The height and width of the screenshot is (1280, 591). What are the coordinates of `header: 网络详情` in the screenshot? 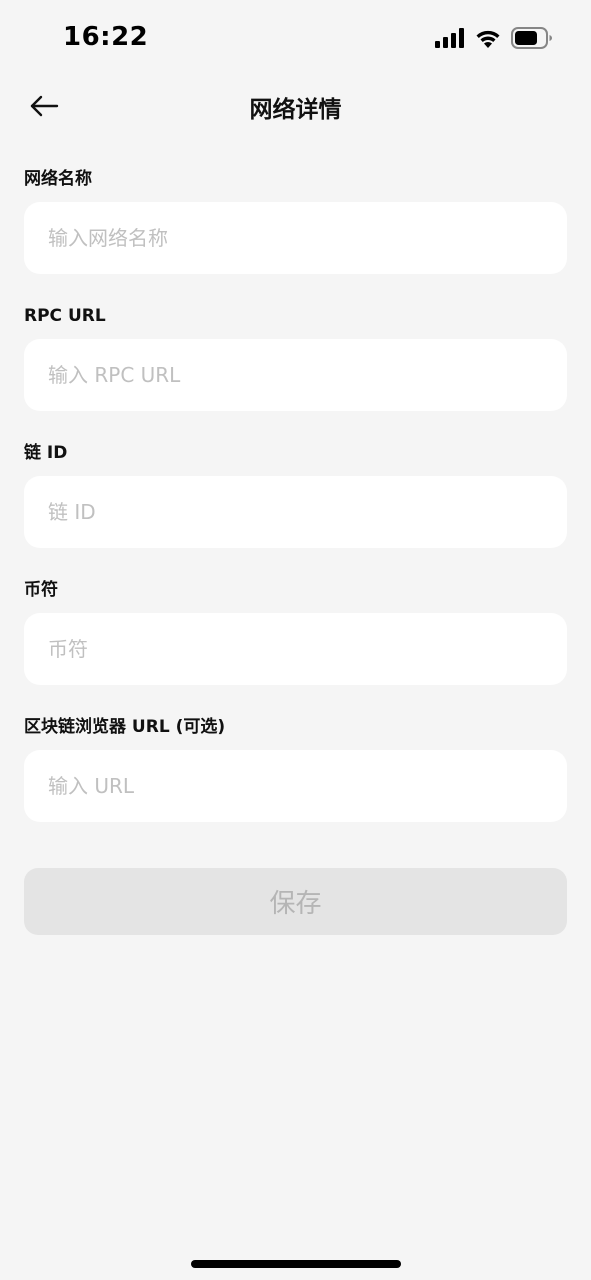 It's located at (295, 106).